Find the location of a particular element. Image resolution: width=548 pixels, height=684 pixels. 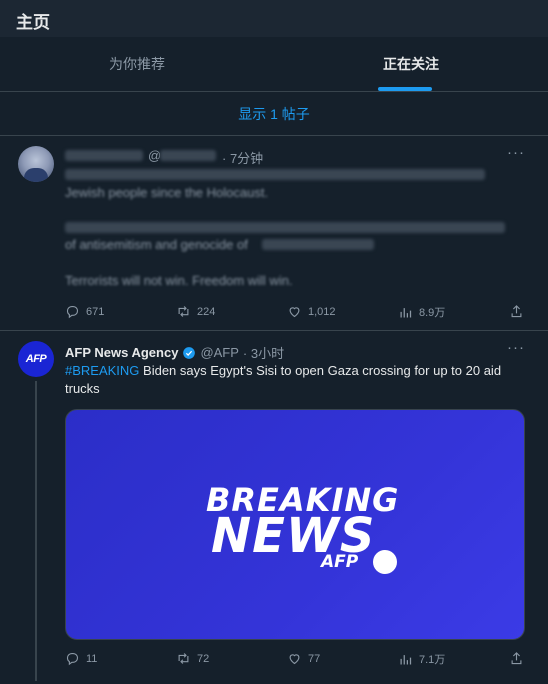

reply-count: 671 is located at coordinates (95, 311).